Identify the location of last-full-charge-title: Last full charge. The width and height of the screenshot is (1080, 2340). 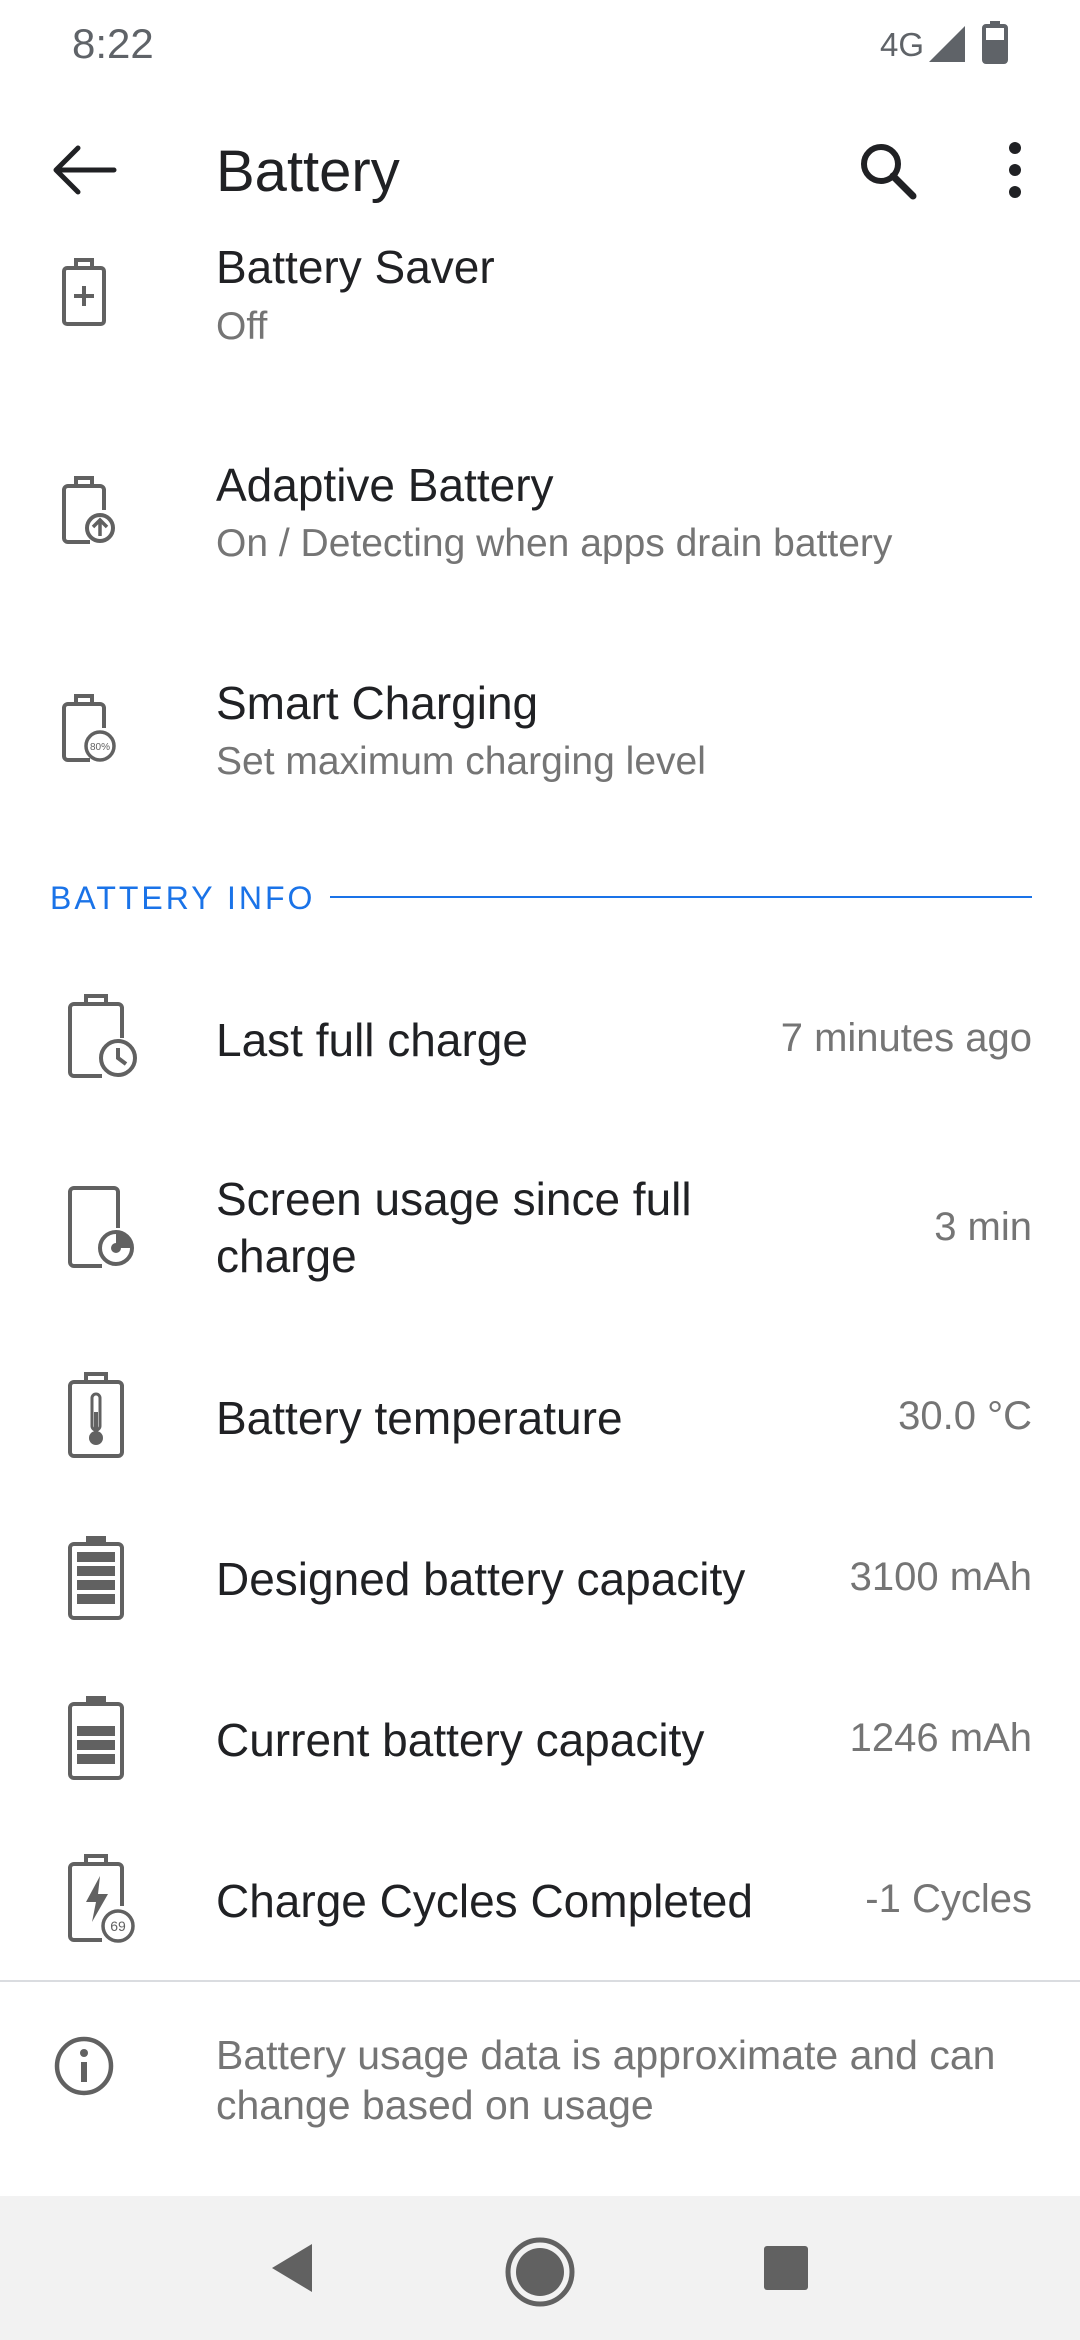
(372, 1040).